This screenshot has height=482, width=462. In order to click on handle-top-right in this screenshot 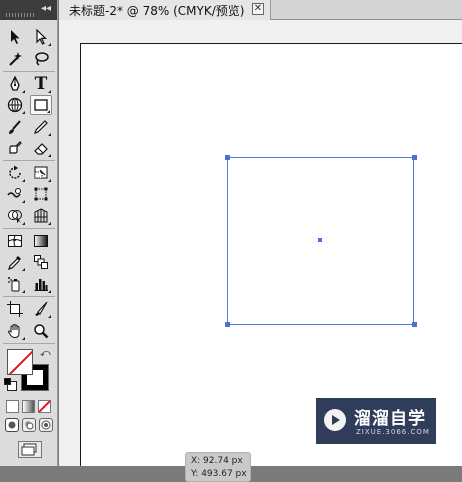, I will do `click(414, 157)`.